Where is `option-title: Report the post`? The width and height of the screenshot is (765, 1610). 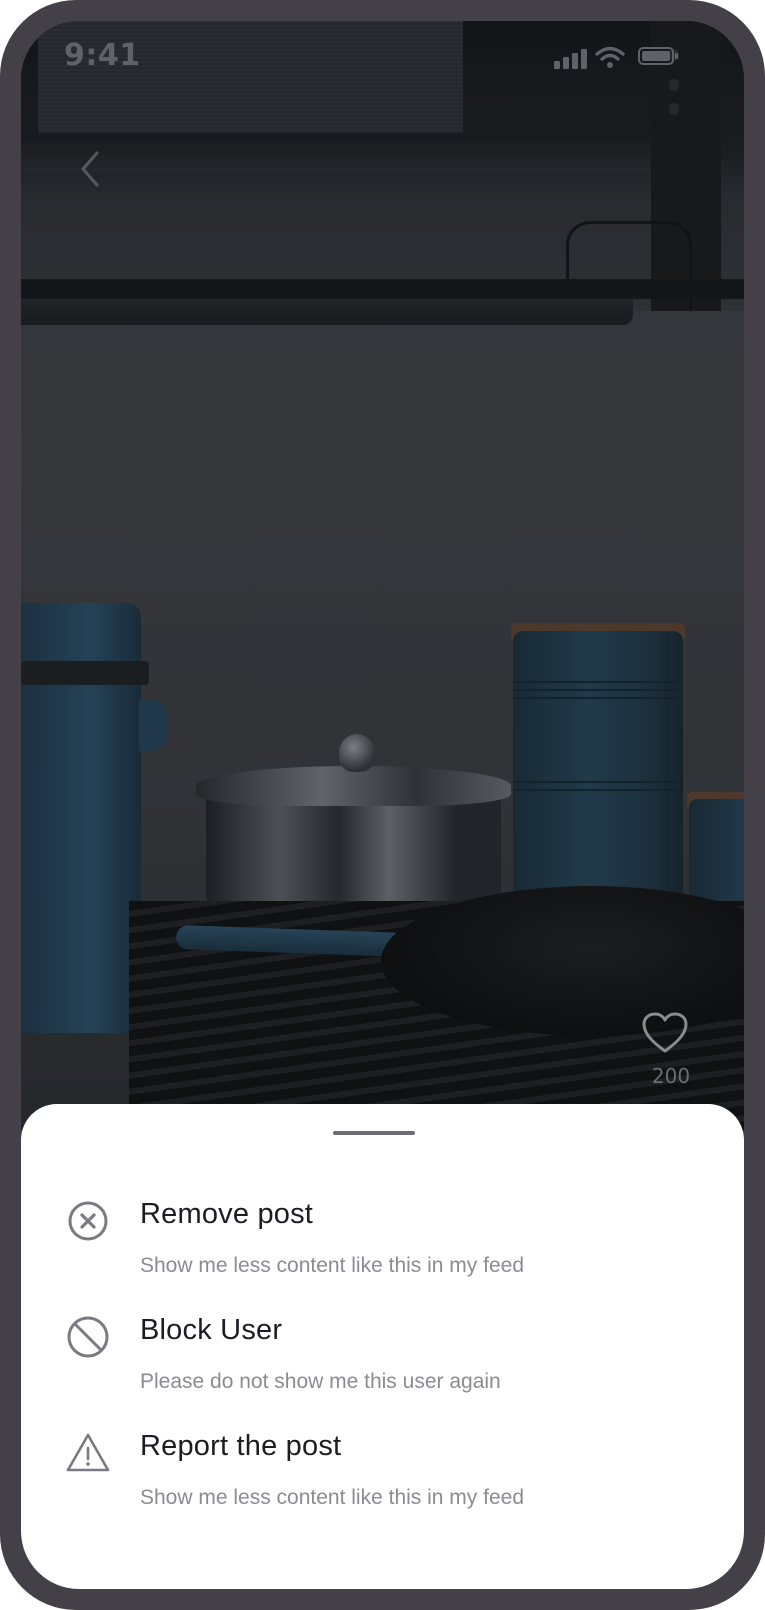 option-title: Report the post is located at coordinates (241, 1446).